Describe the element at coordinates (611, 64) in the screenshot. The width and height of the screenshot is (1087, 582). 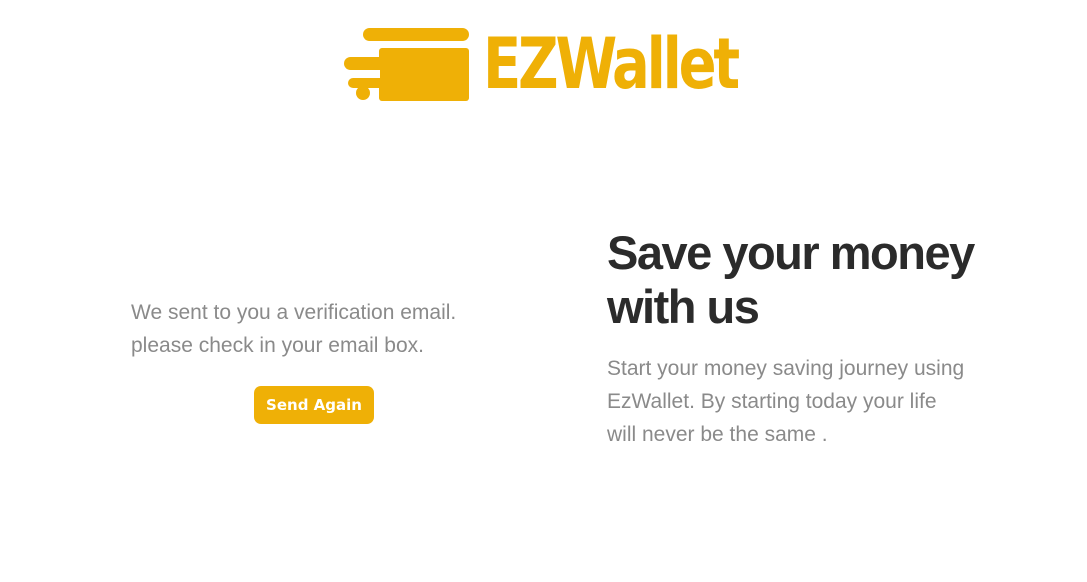
I see `brand-name: EZWallet` at that location.